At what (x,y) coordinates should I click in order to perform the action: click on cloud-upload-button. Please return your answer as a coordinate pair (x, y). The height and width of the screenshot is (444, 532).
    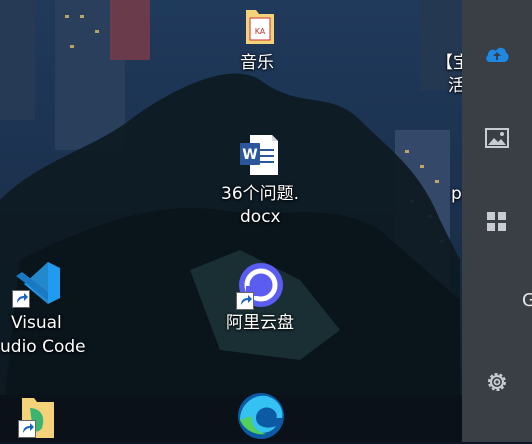
    Looking at the image, I should click on (497, 54).